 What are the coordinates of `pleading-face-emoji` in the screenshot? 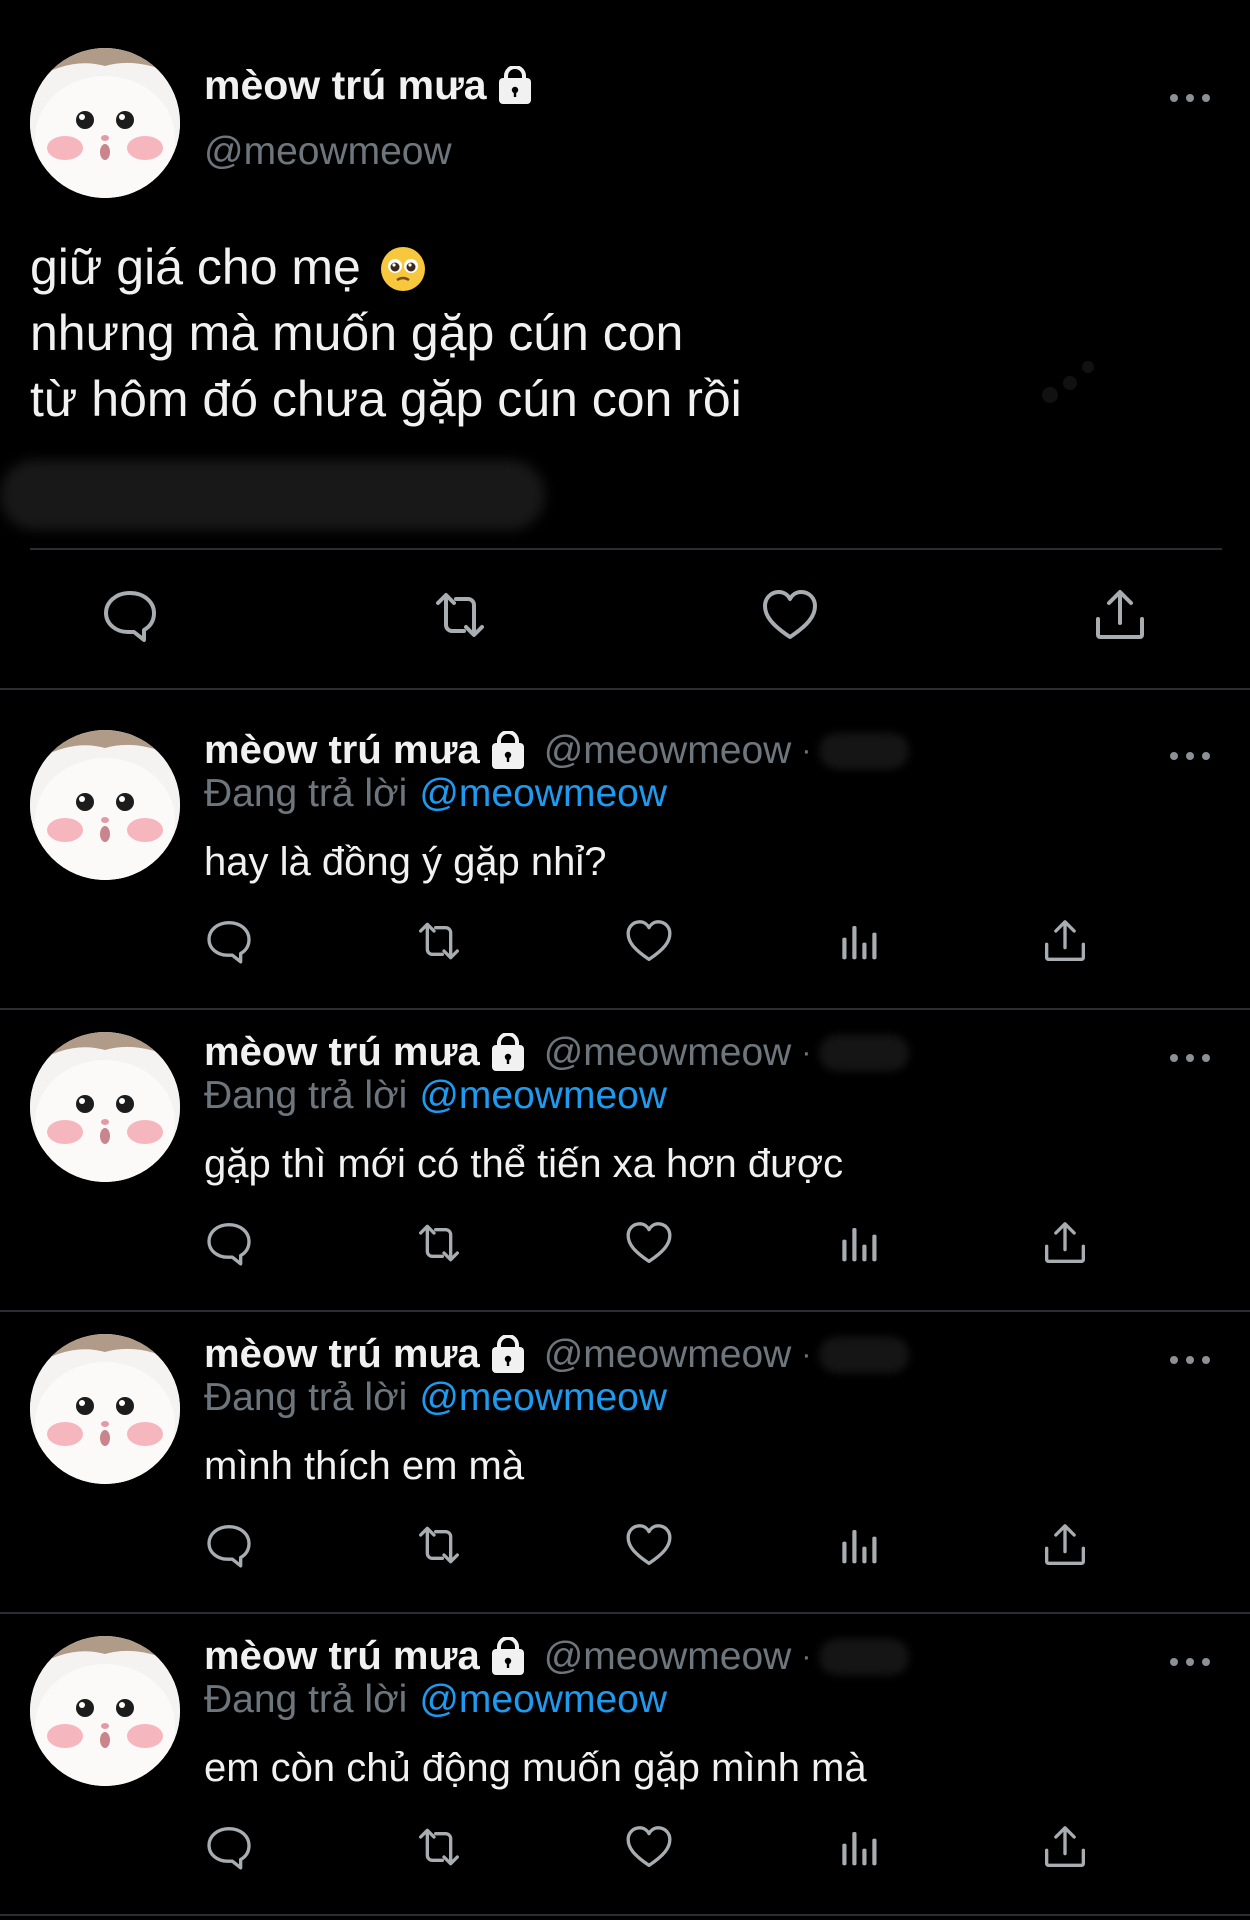 It's located at (403, 267).